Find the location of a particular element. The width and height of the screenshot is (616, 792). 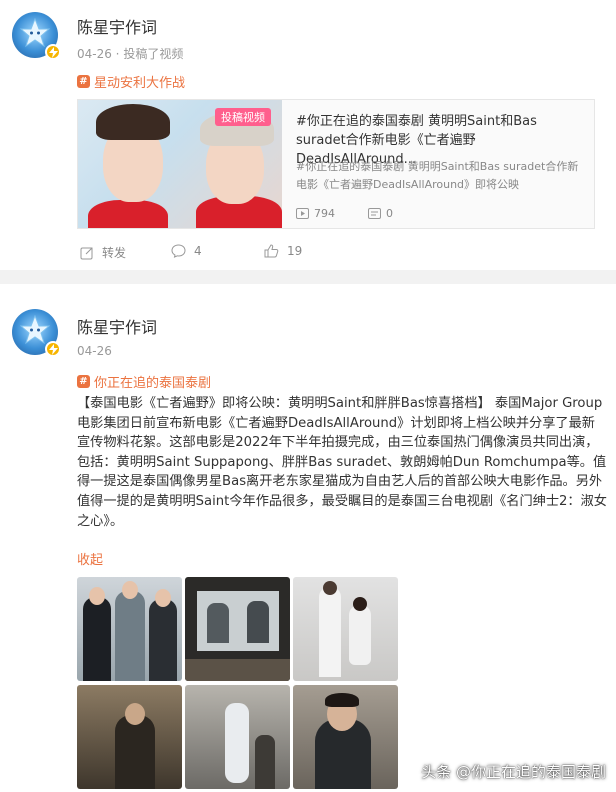

topic-label: 星动安利大作战 is located at coordinates (140, 83).